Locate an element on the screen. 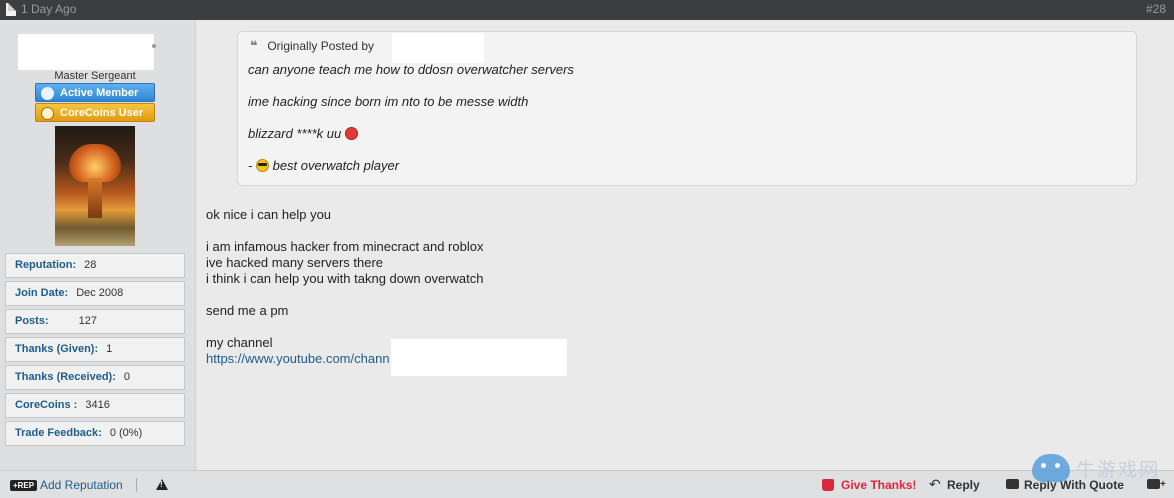  add-reputation-link: Add Reputation is located at coordinates (81, 485).